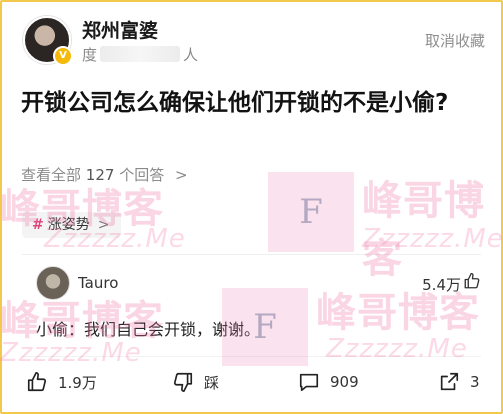 This screenshot has width=503, height=414. Describe the element at coordinates (90, 55) in the screenshot. I see `author-subtitle-prefix: 度` at that location.